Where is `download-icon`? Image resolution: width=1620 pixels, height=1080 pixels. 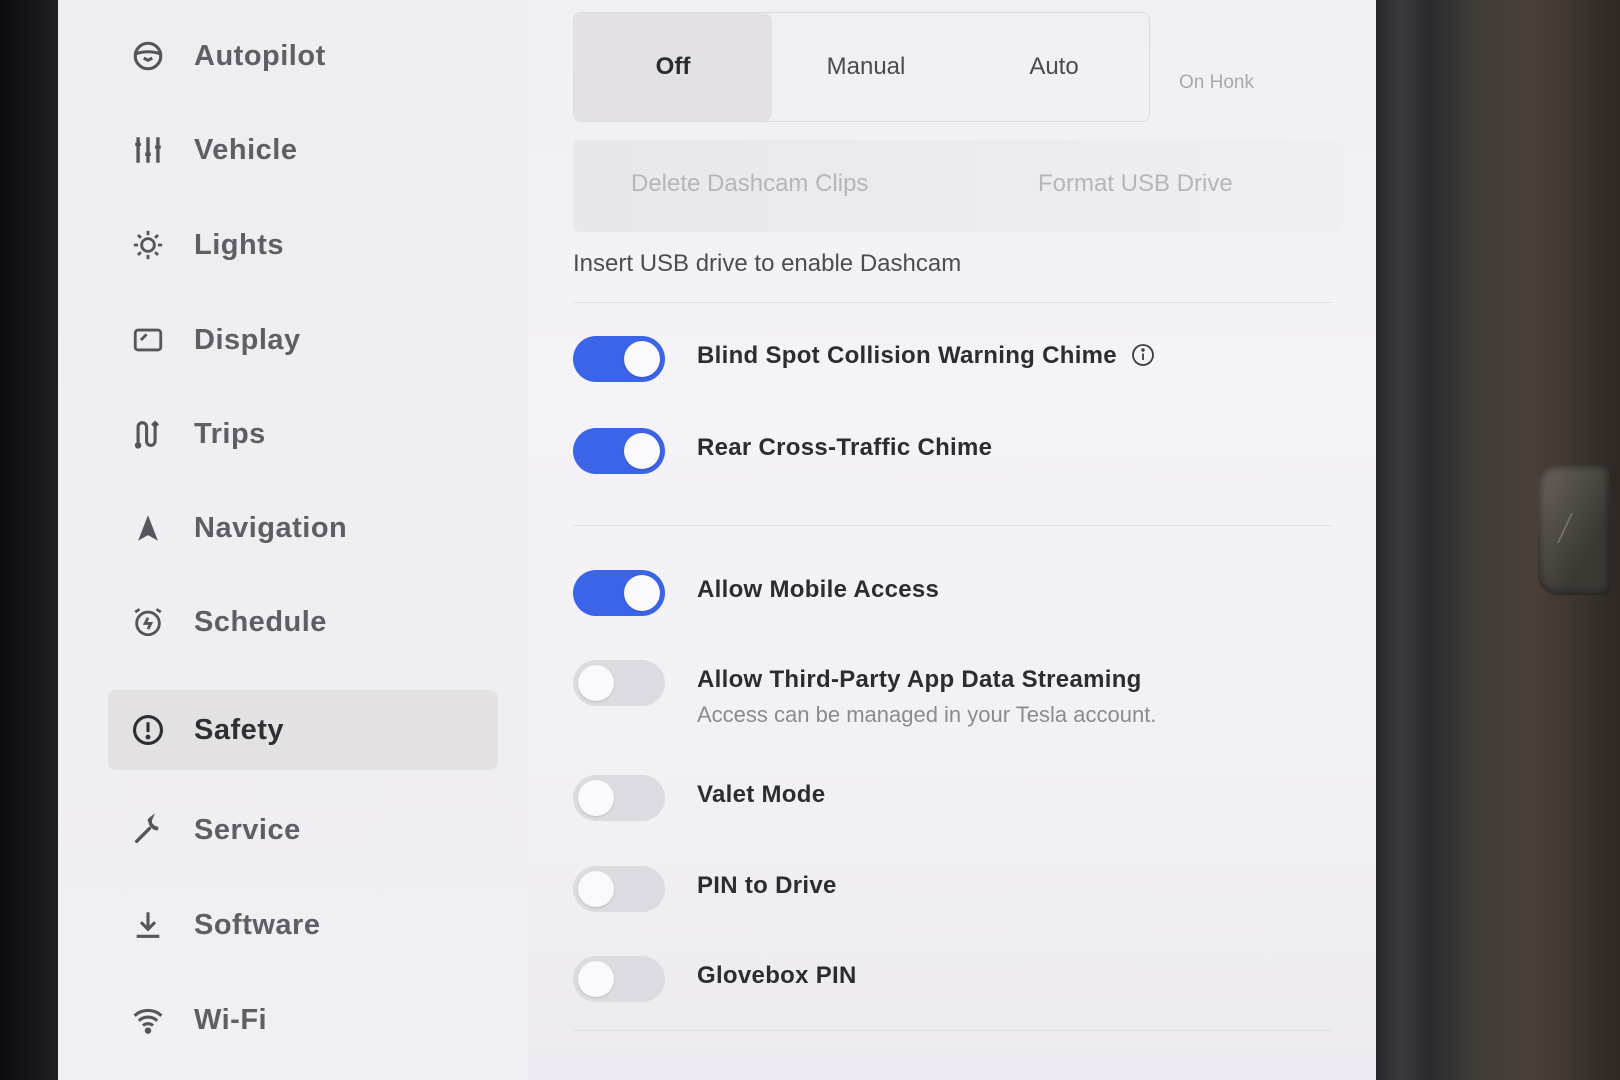
download-icon is located at coordinates (148, 925).